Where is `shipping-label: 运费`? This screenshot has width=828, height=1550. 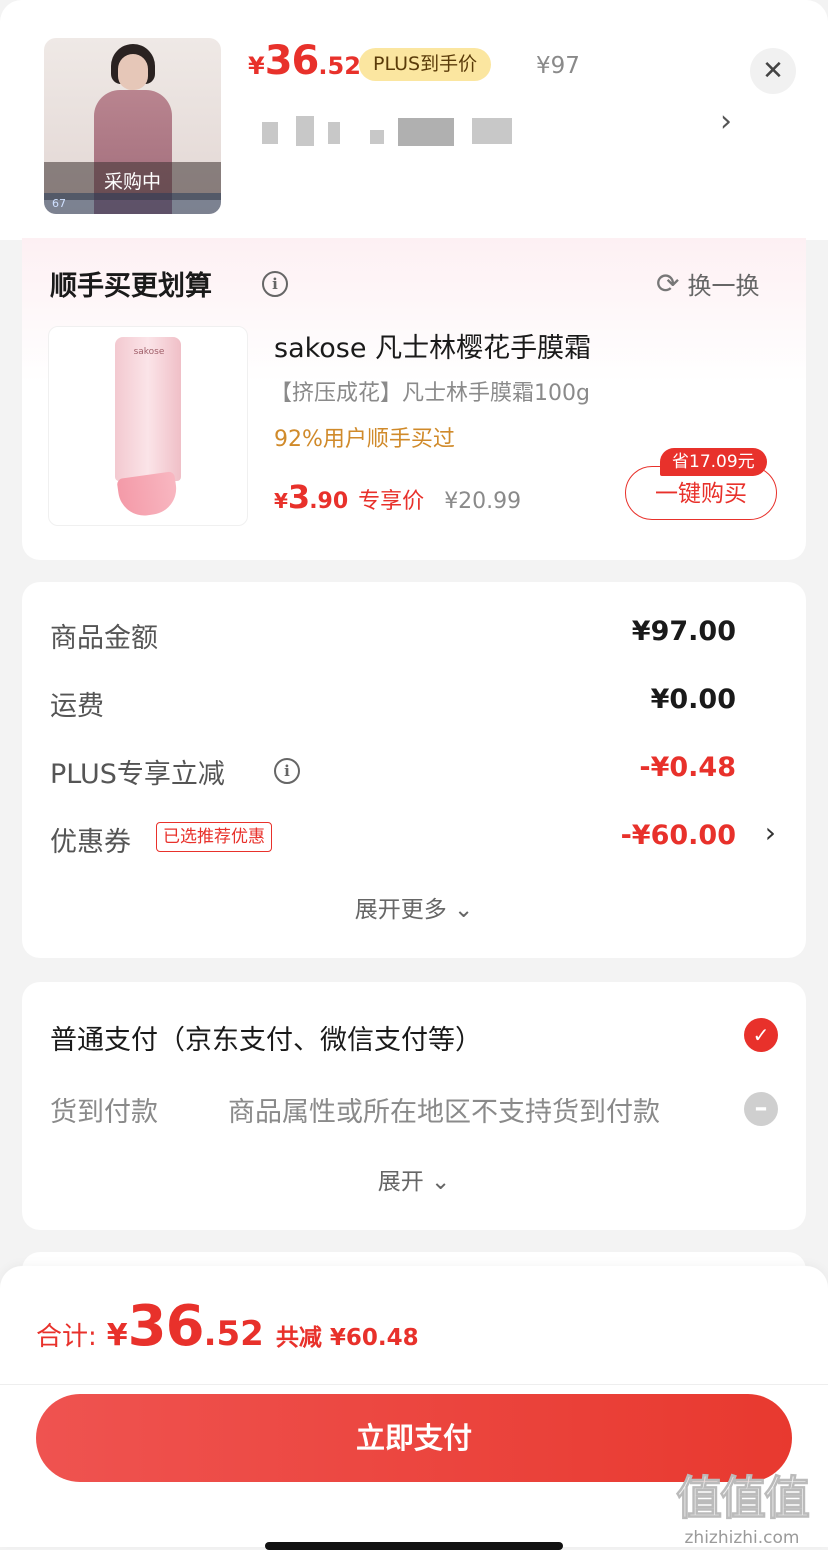
shipping-label: 运费 is located at coordinates (77, 706).